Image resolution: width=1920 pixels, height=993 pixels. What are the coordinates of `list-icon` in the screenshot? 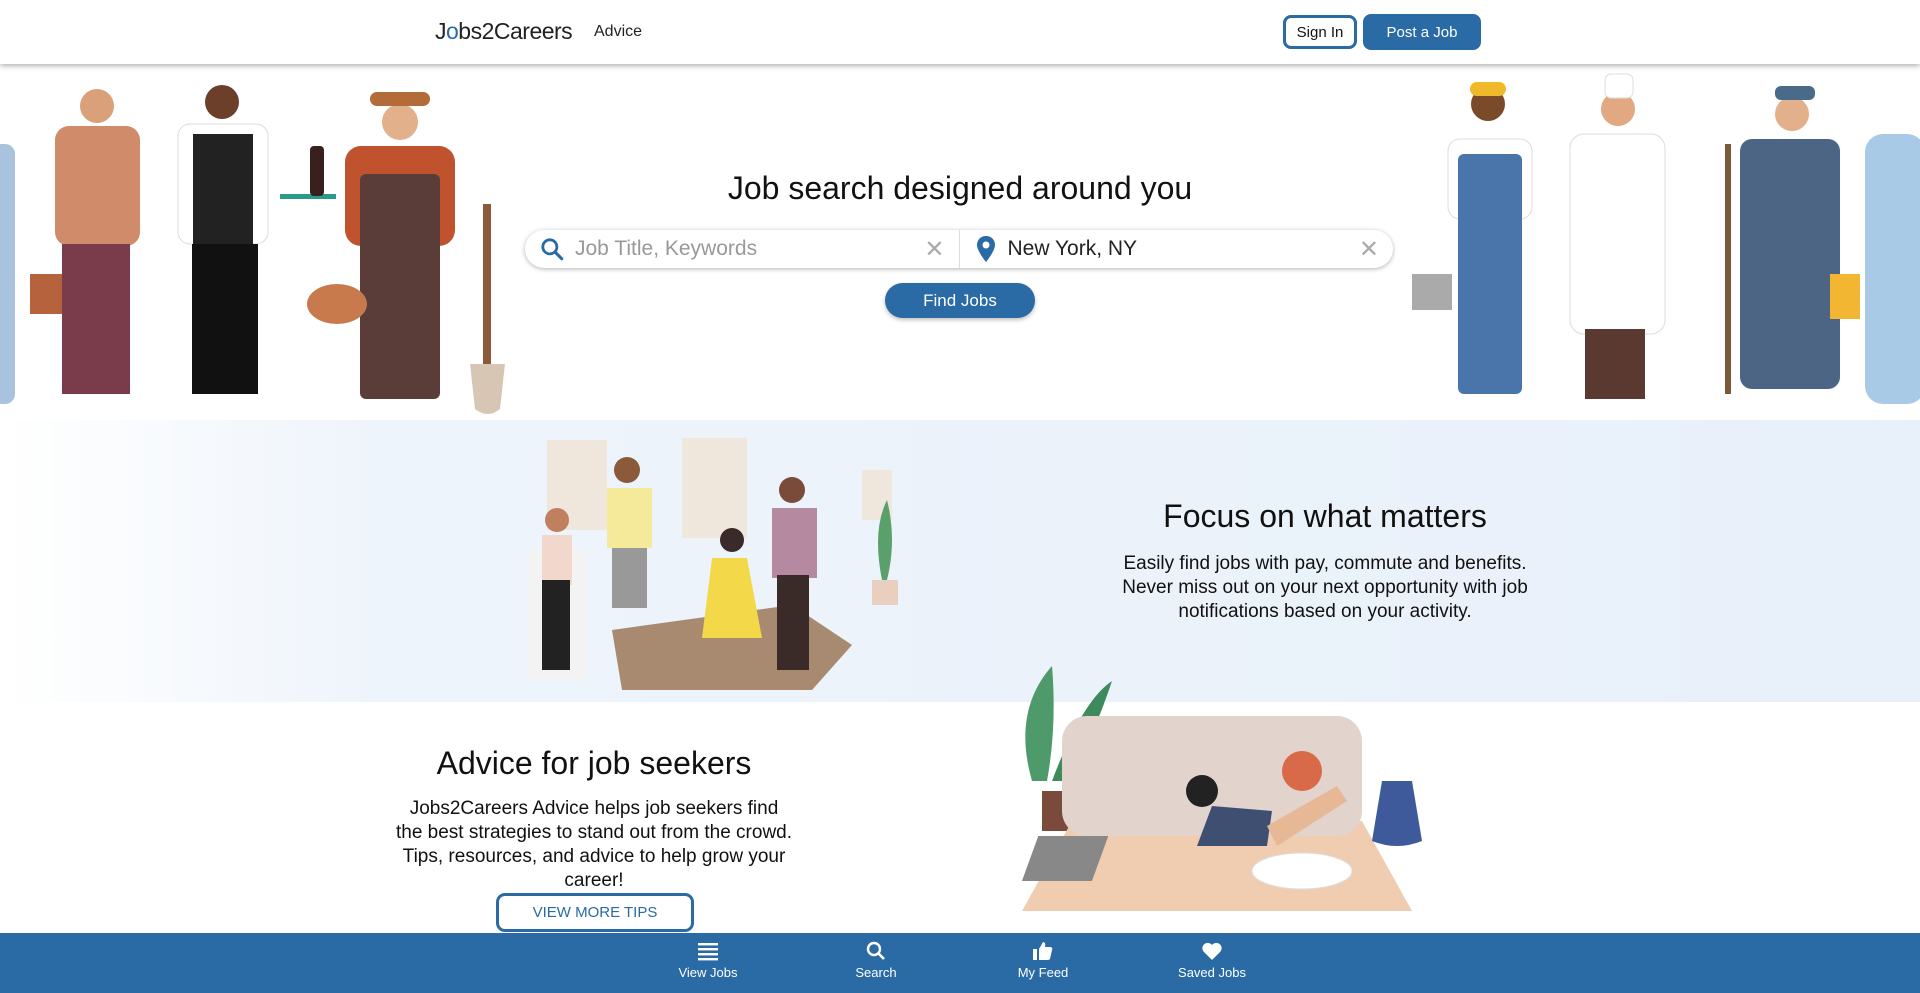 It's located at (708, 952).